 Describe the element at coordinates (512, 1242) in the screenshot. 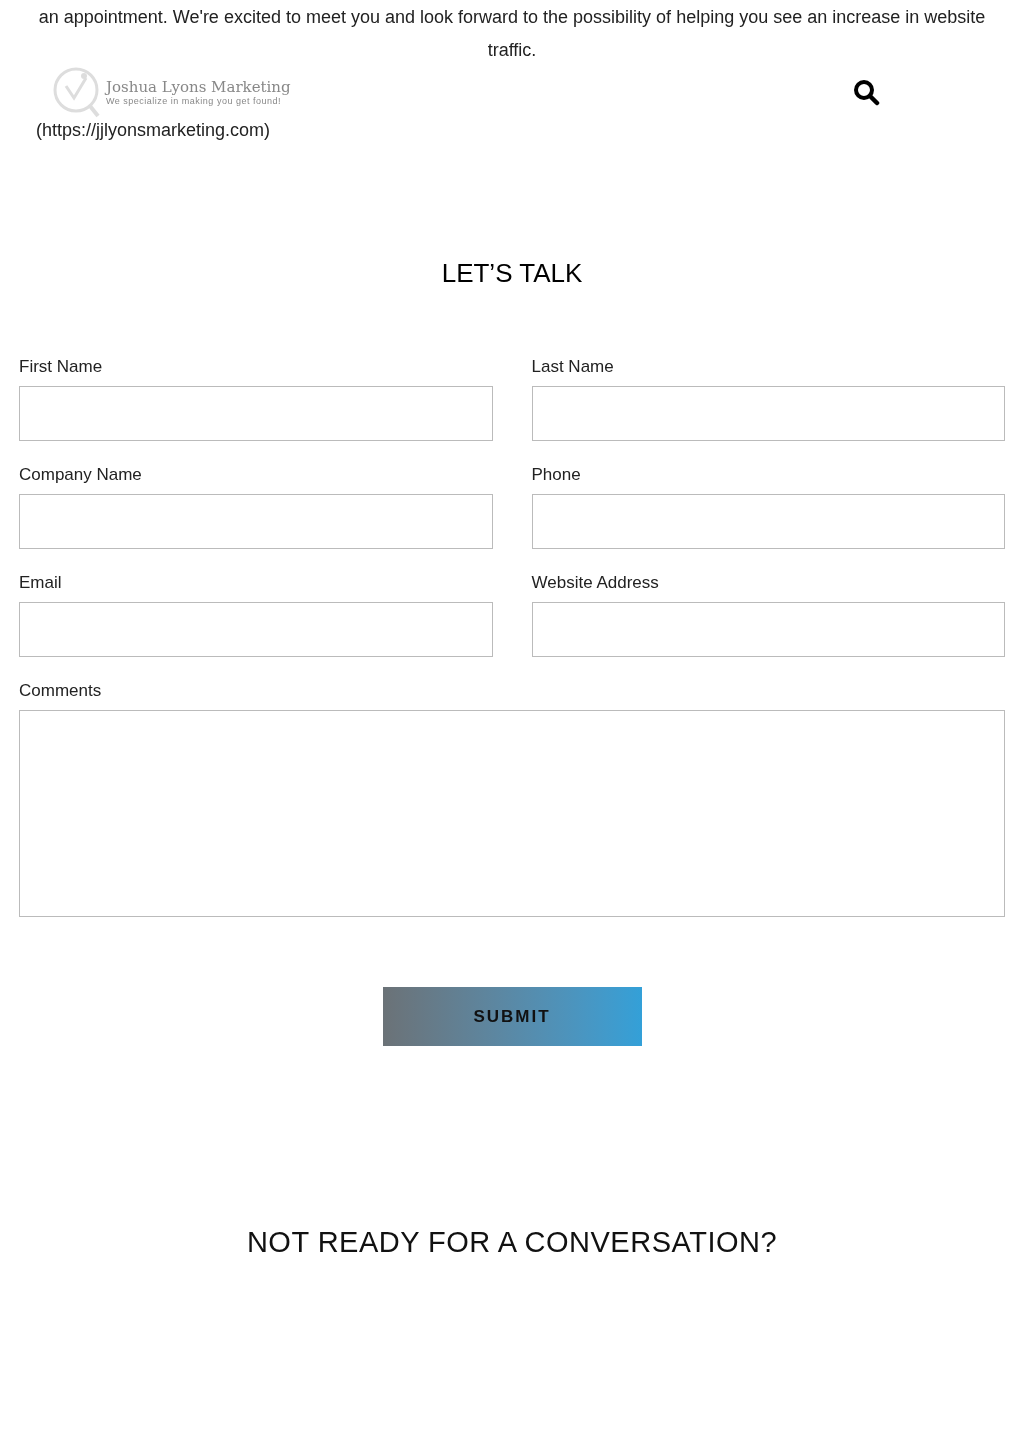

I see `section-heading: NOT READY FOR A CONVERSATION?` at that location.